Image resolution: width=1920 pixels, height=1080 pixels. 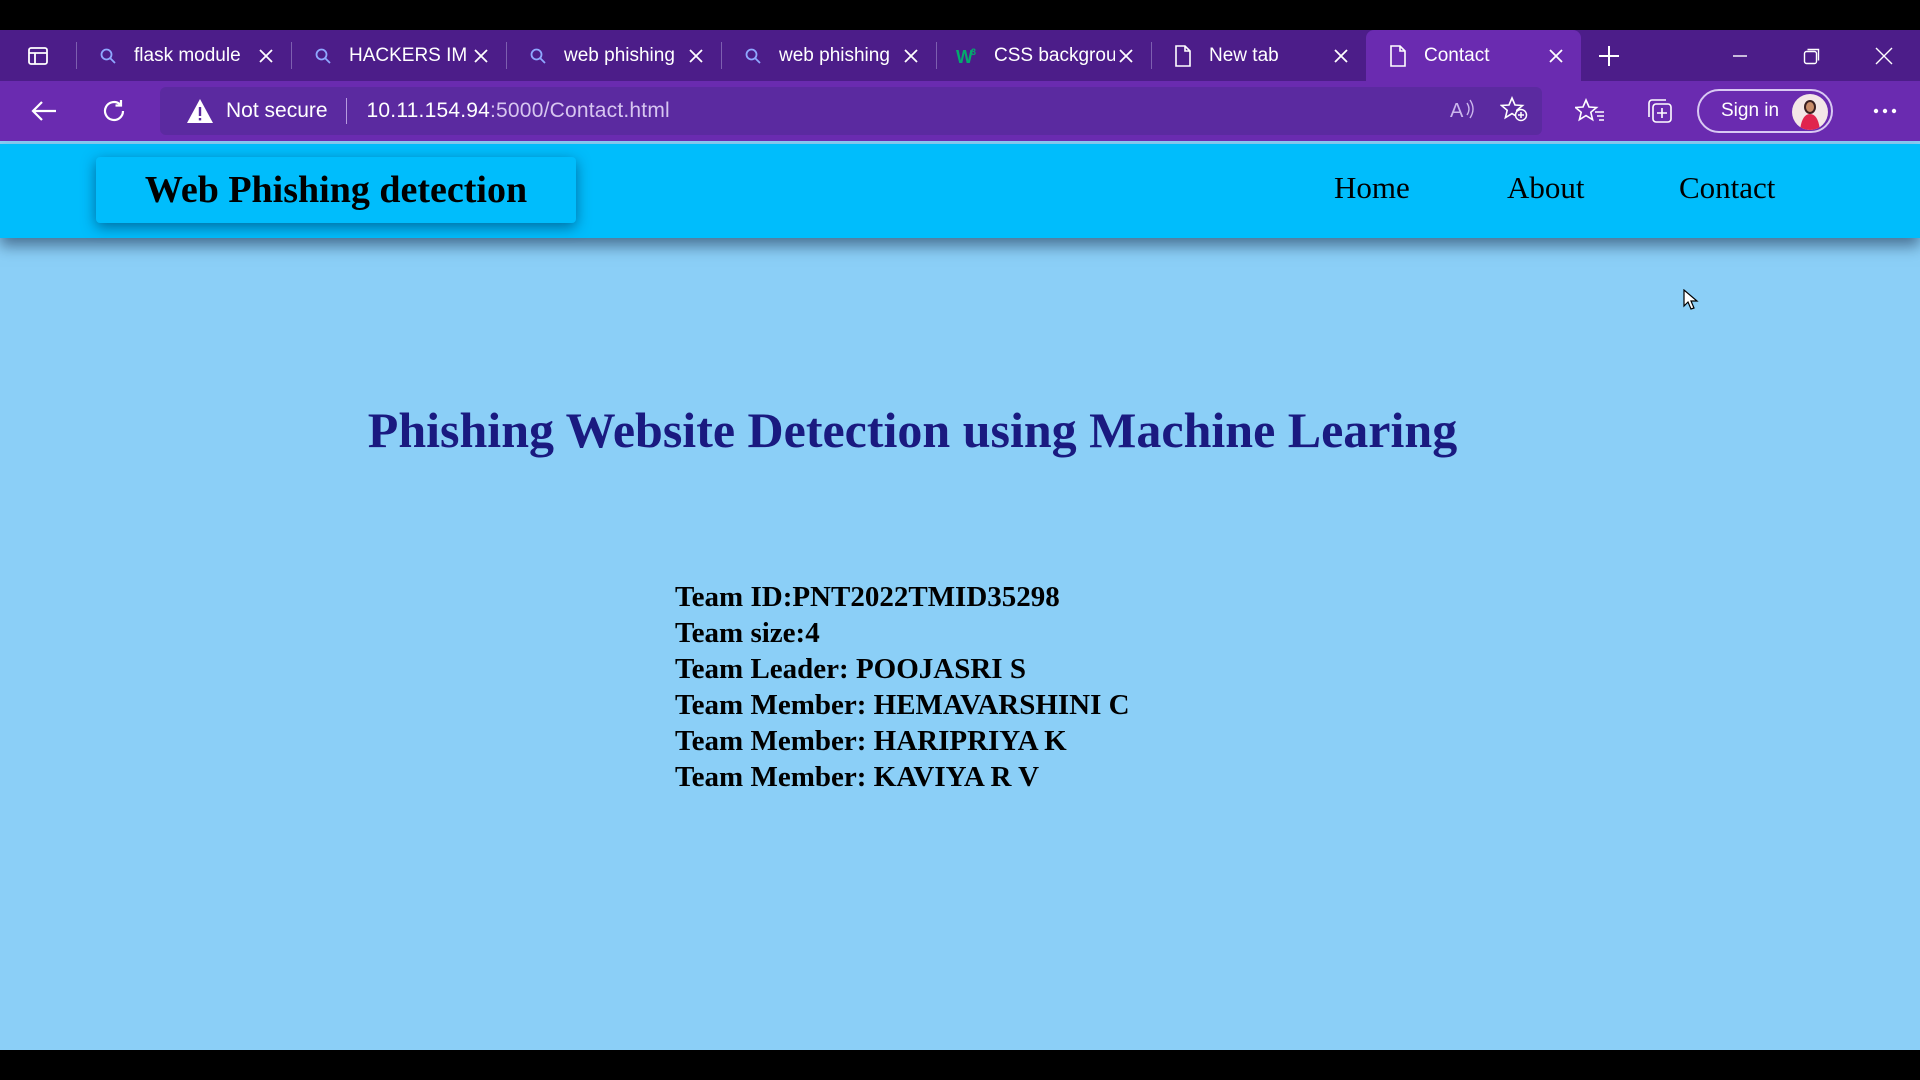 I want to click on restore-button, so click(x=1812, y=55).